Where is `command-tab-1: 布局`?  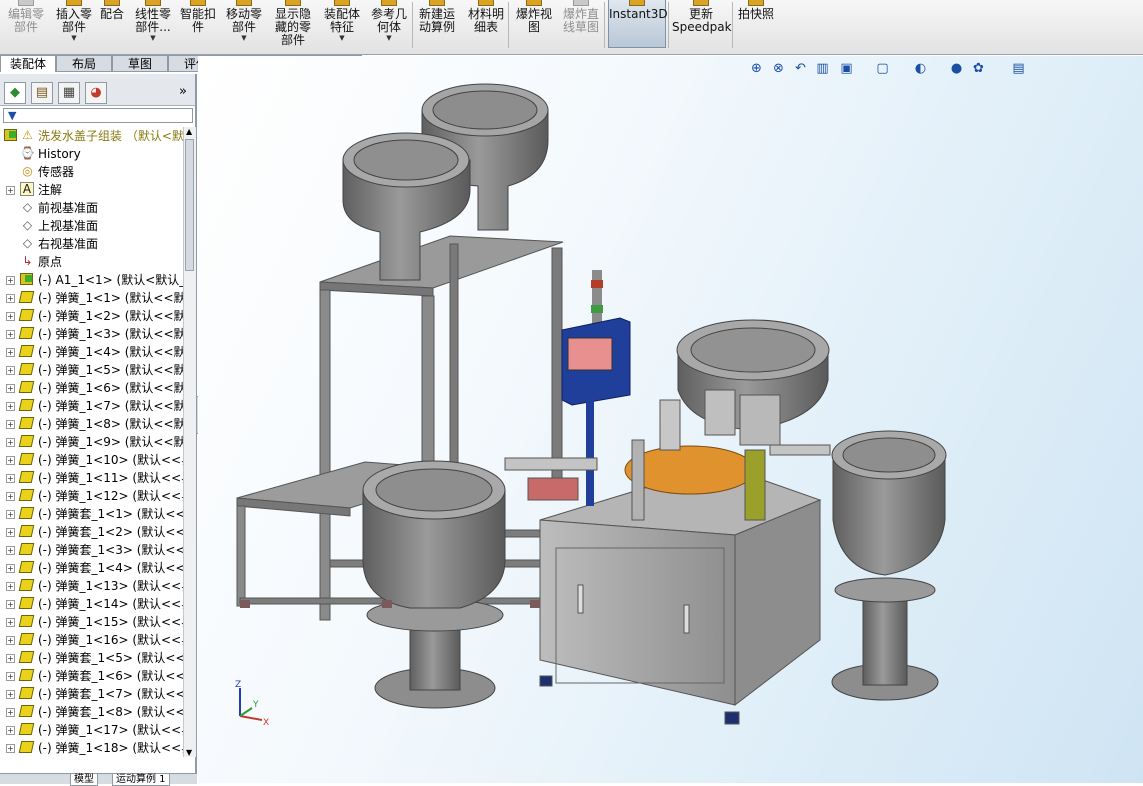 command-tab-1: 布局 is located at coordinates (84, 63).